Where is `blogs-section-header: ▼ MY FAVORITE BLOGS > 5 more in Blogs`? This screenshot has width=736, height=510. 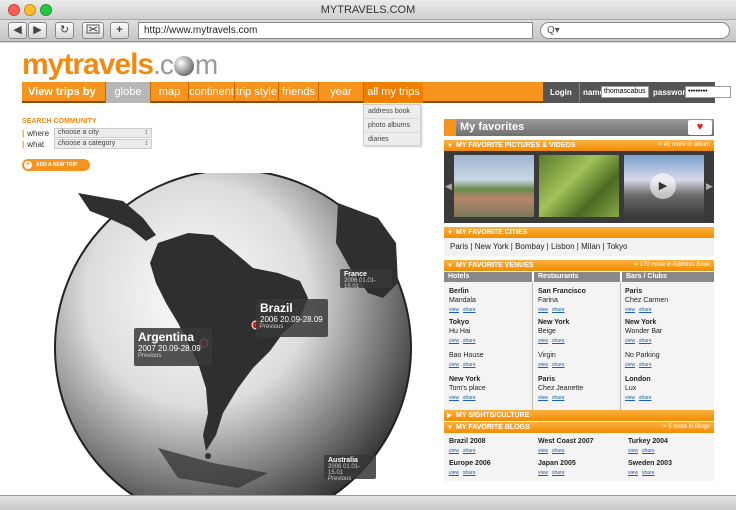
blogs-section-header: ▼ MY FAVORITE BLOGS > 5 more in Blogs is located at coordinates (579, 427).